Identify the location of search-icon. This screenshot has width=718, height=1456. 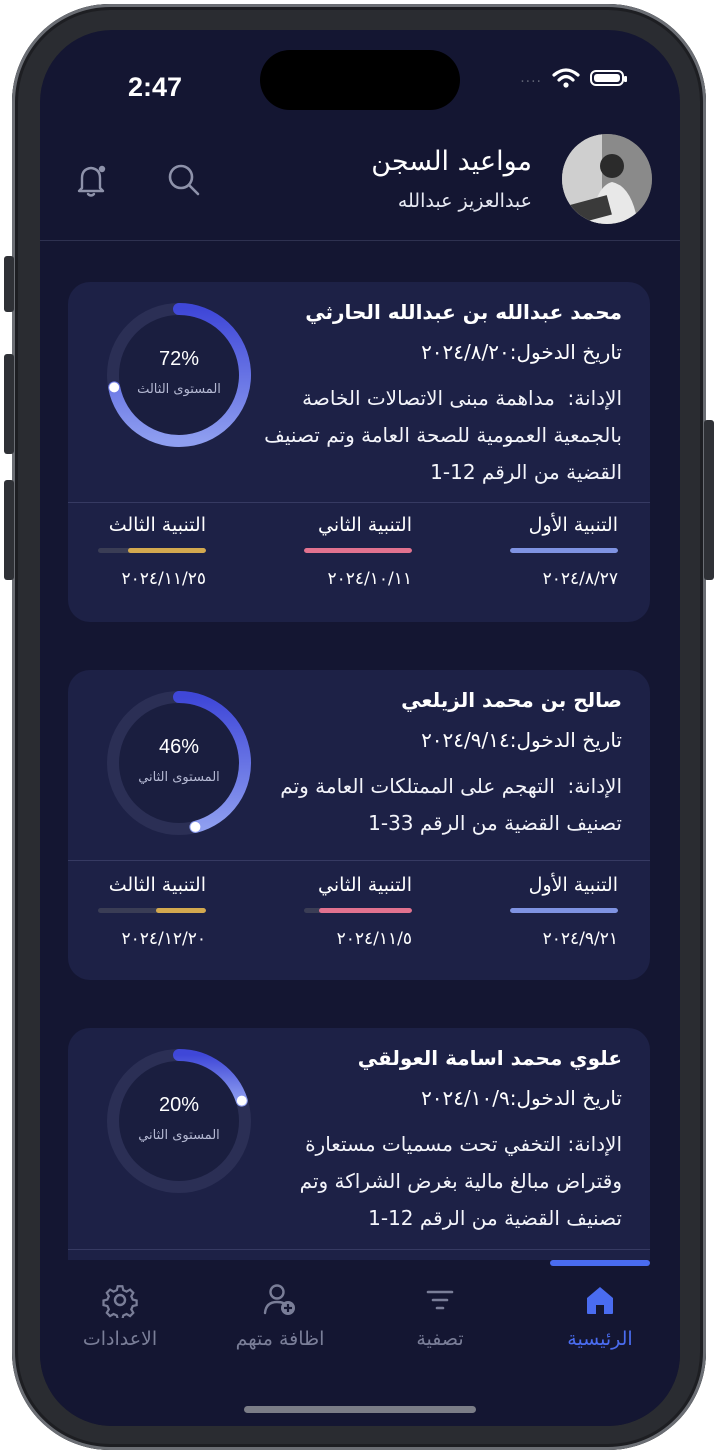
(184, 180).